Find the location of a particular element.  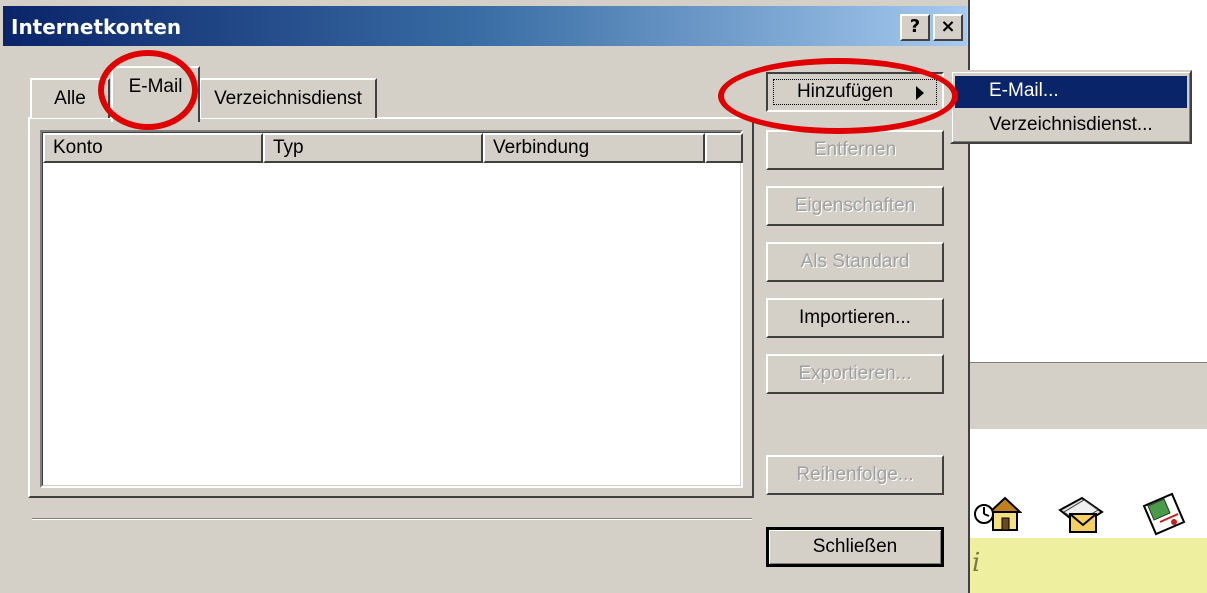

title-bar: Internetkonten ? × is located at coordinates (485, 26).